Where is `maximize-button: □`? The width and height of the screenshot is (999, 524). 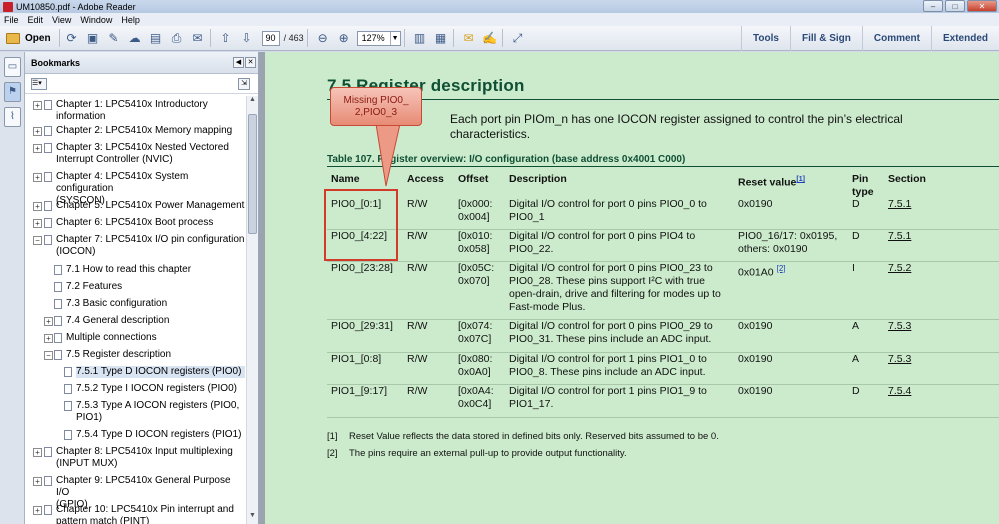 maximize-button: □ is located at coordinates (955, 6).